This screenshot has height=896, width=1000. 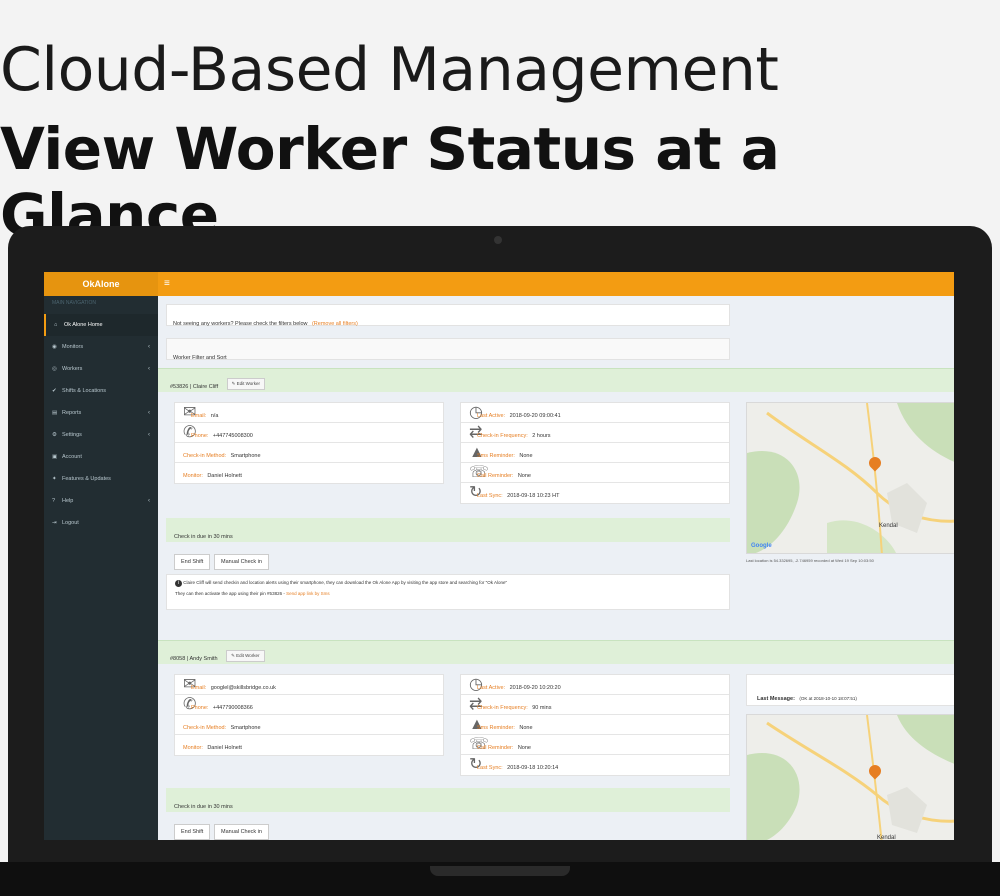 What do you see at coordinates (74, 303) in the screenshot?
I see `sidebar-subtitle: MAIN NAVIGATION` at bounding box center [74, 303].